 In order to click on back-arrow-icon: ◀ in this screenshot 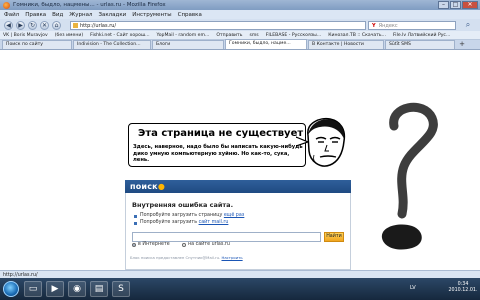, I will do `click(8, 25)`.